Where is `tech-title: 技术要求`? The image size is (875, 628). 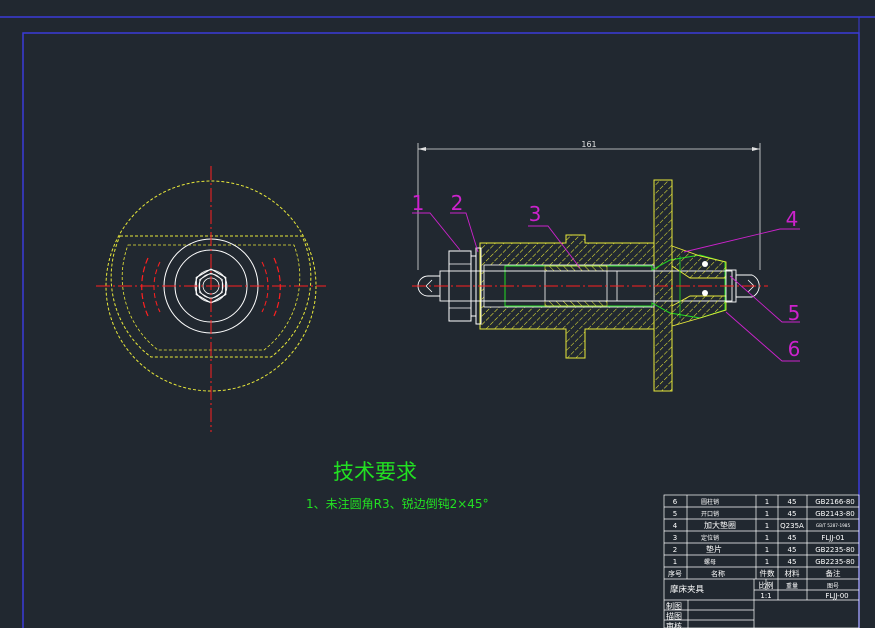
tech-title: 技术要求 is located at coordinates (375, 472).